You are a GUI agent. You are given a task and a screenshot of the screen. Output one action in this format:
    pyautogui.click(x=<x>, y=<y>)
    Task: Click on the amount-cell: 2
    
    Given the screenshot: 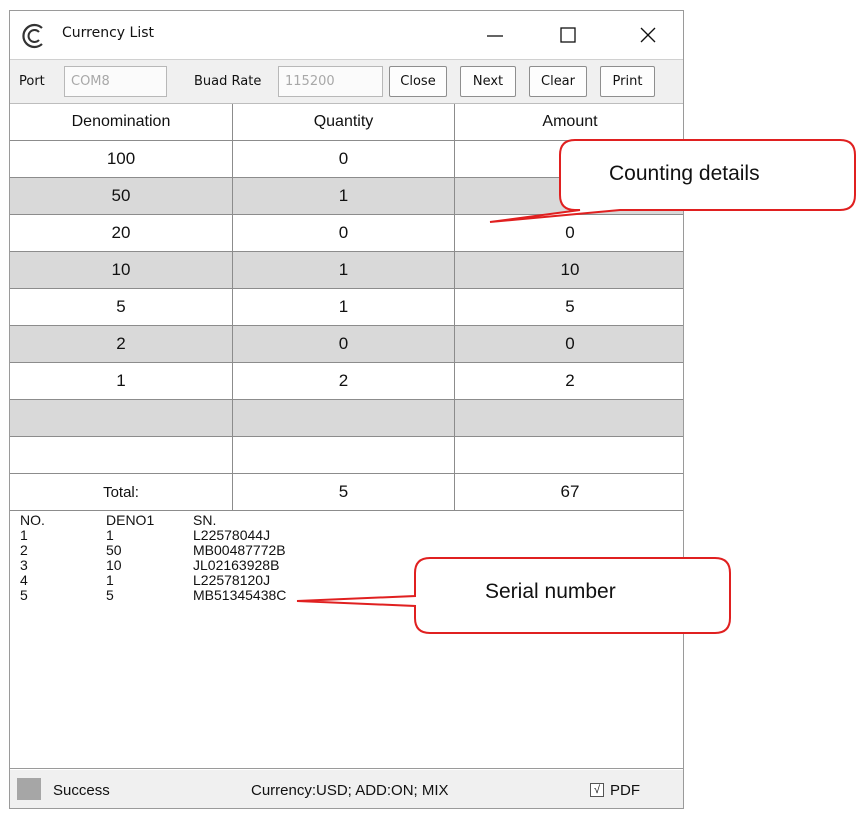 What is the action you would take?
    pyautogui.click(x=569, y=381)
    